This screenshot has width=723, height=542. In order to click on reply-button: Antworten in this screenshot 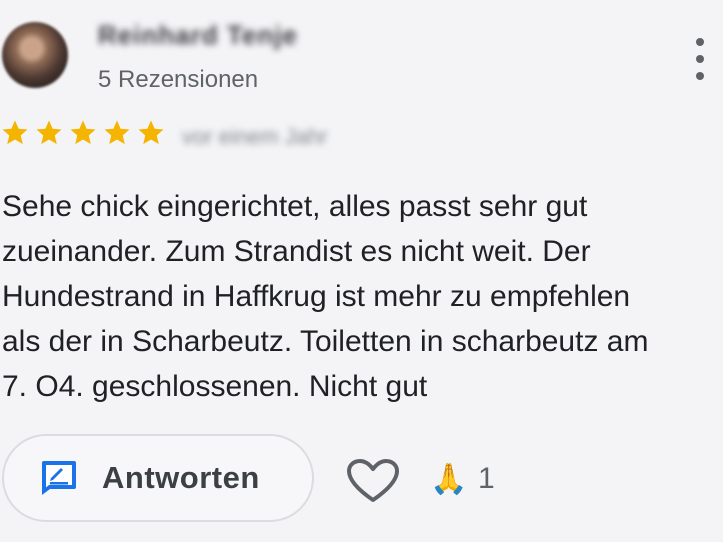, I will do `click(158, 478)`.